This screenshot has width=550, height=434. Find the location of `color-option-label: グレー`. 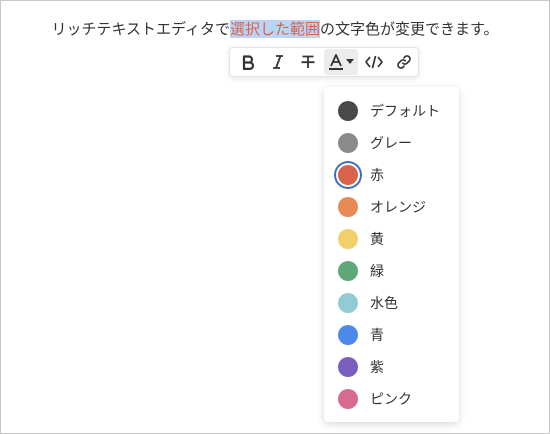

color-option-label: グレー is located at coordinates (391, 144).